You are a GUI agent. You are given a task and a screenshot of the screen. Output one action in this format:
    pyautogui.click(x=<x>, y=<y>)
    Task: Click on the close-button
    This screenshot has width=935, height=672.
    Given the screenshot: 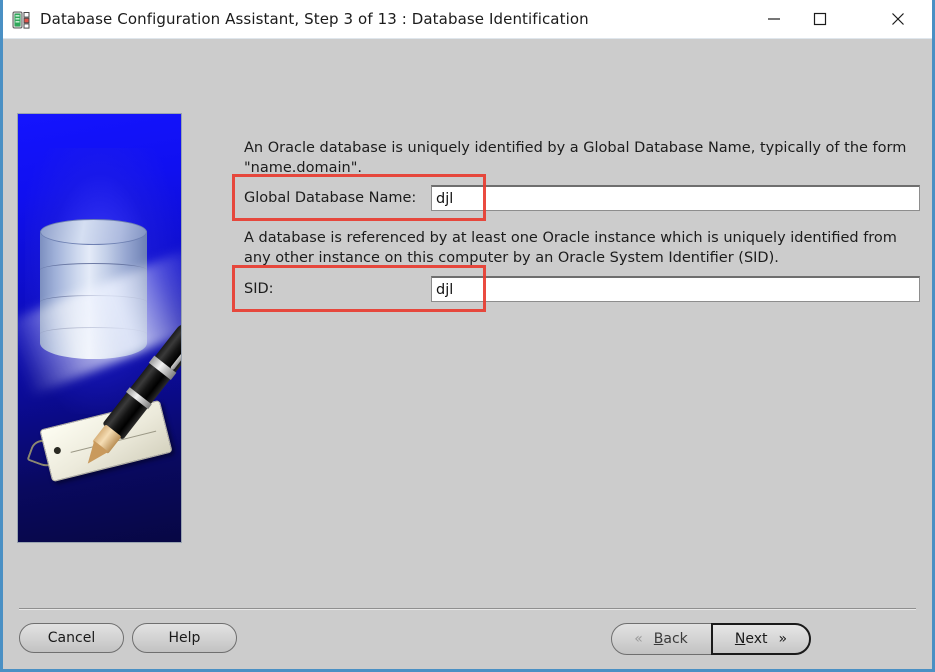 What is the action you would take?
    pyautogui.click(x=898, y=19)
    